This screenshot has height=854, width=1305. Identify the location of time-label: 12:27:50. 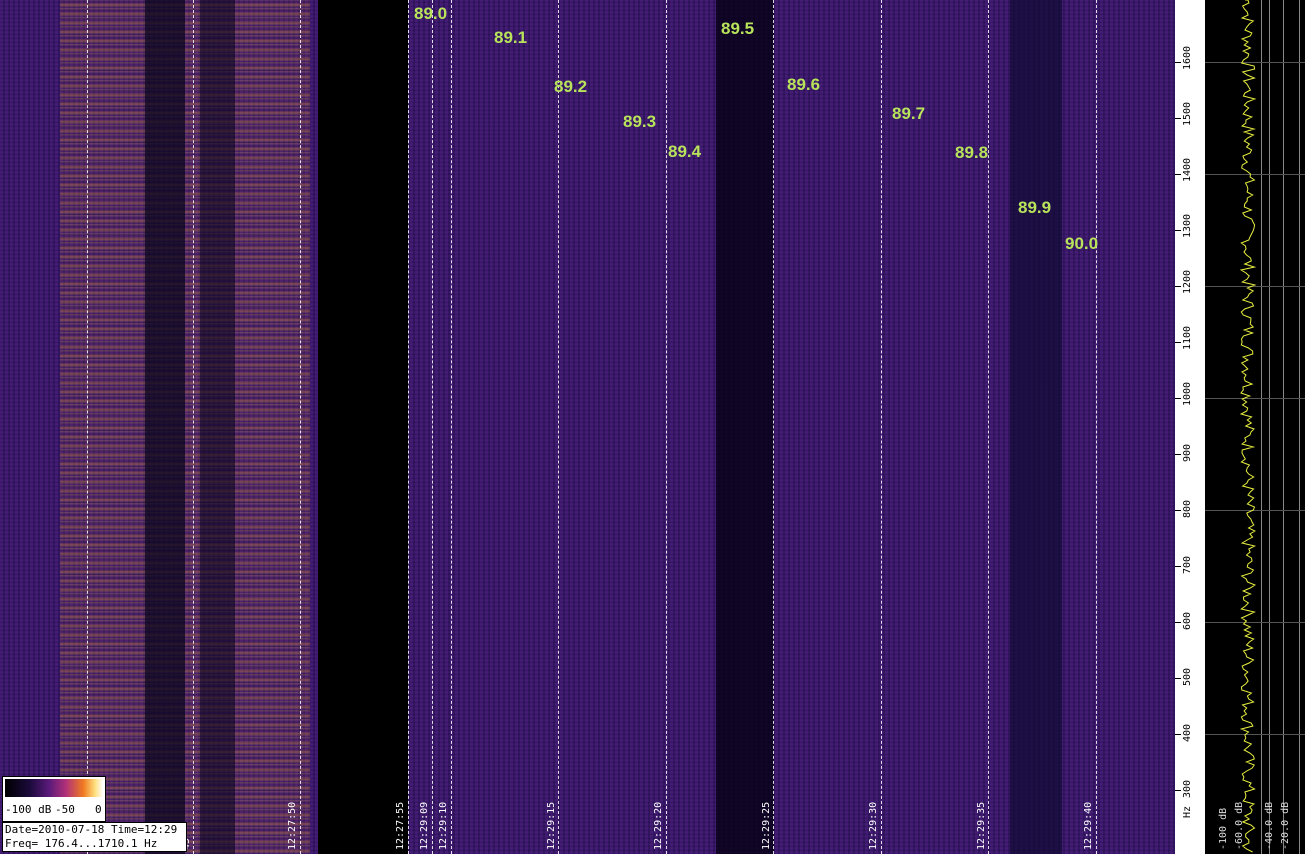
(292, 825).